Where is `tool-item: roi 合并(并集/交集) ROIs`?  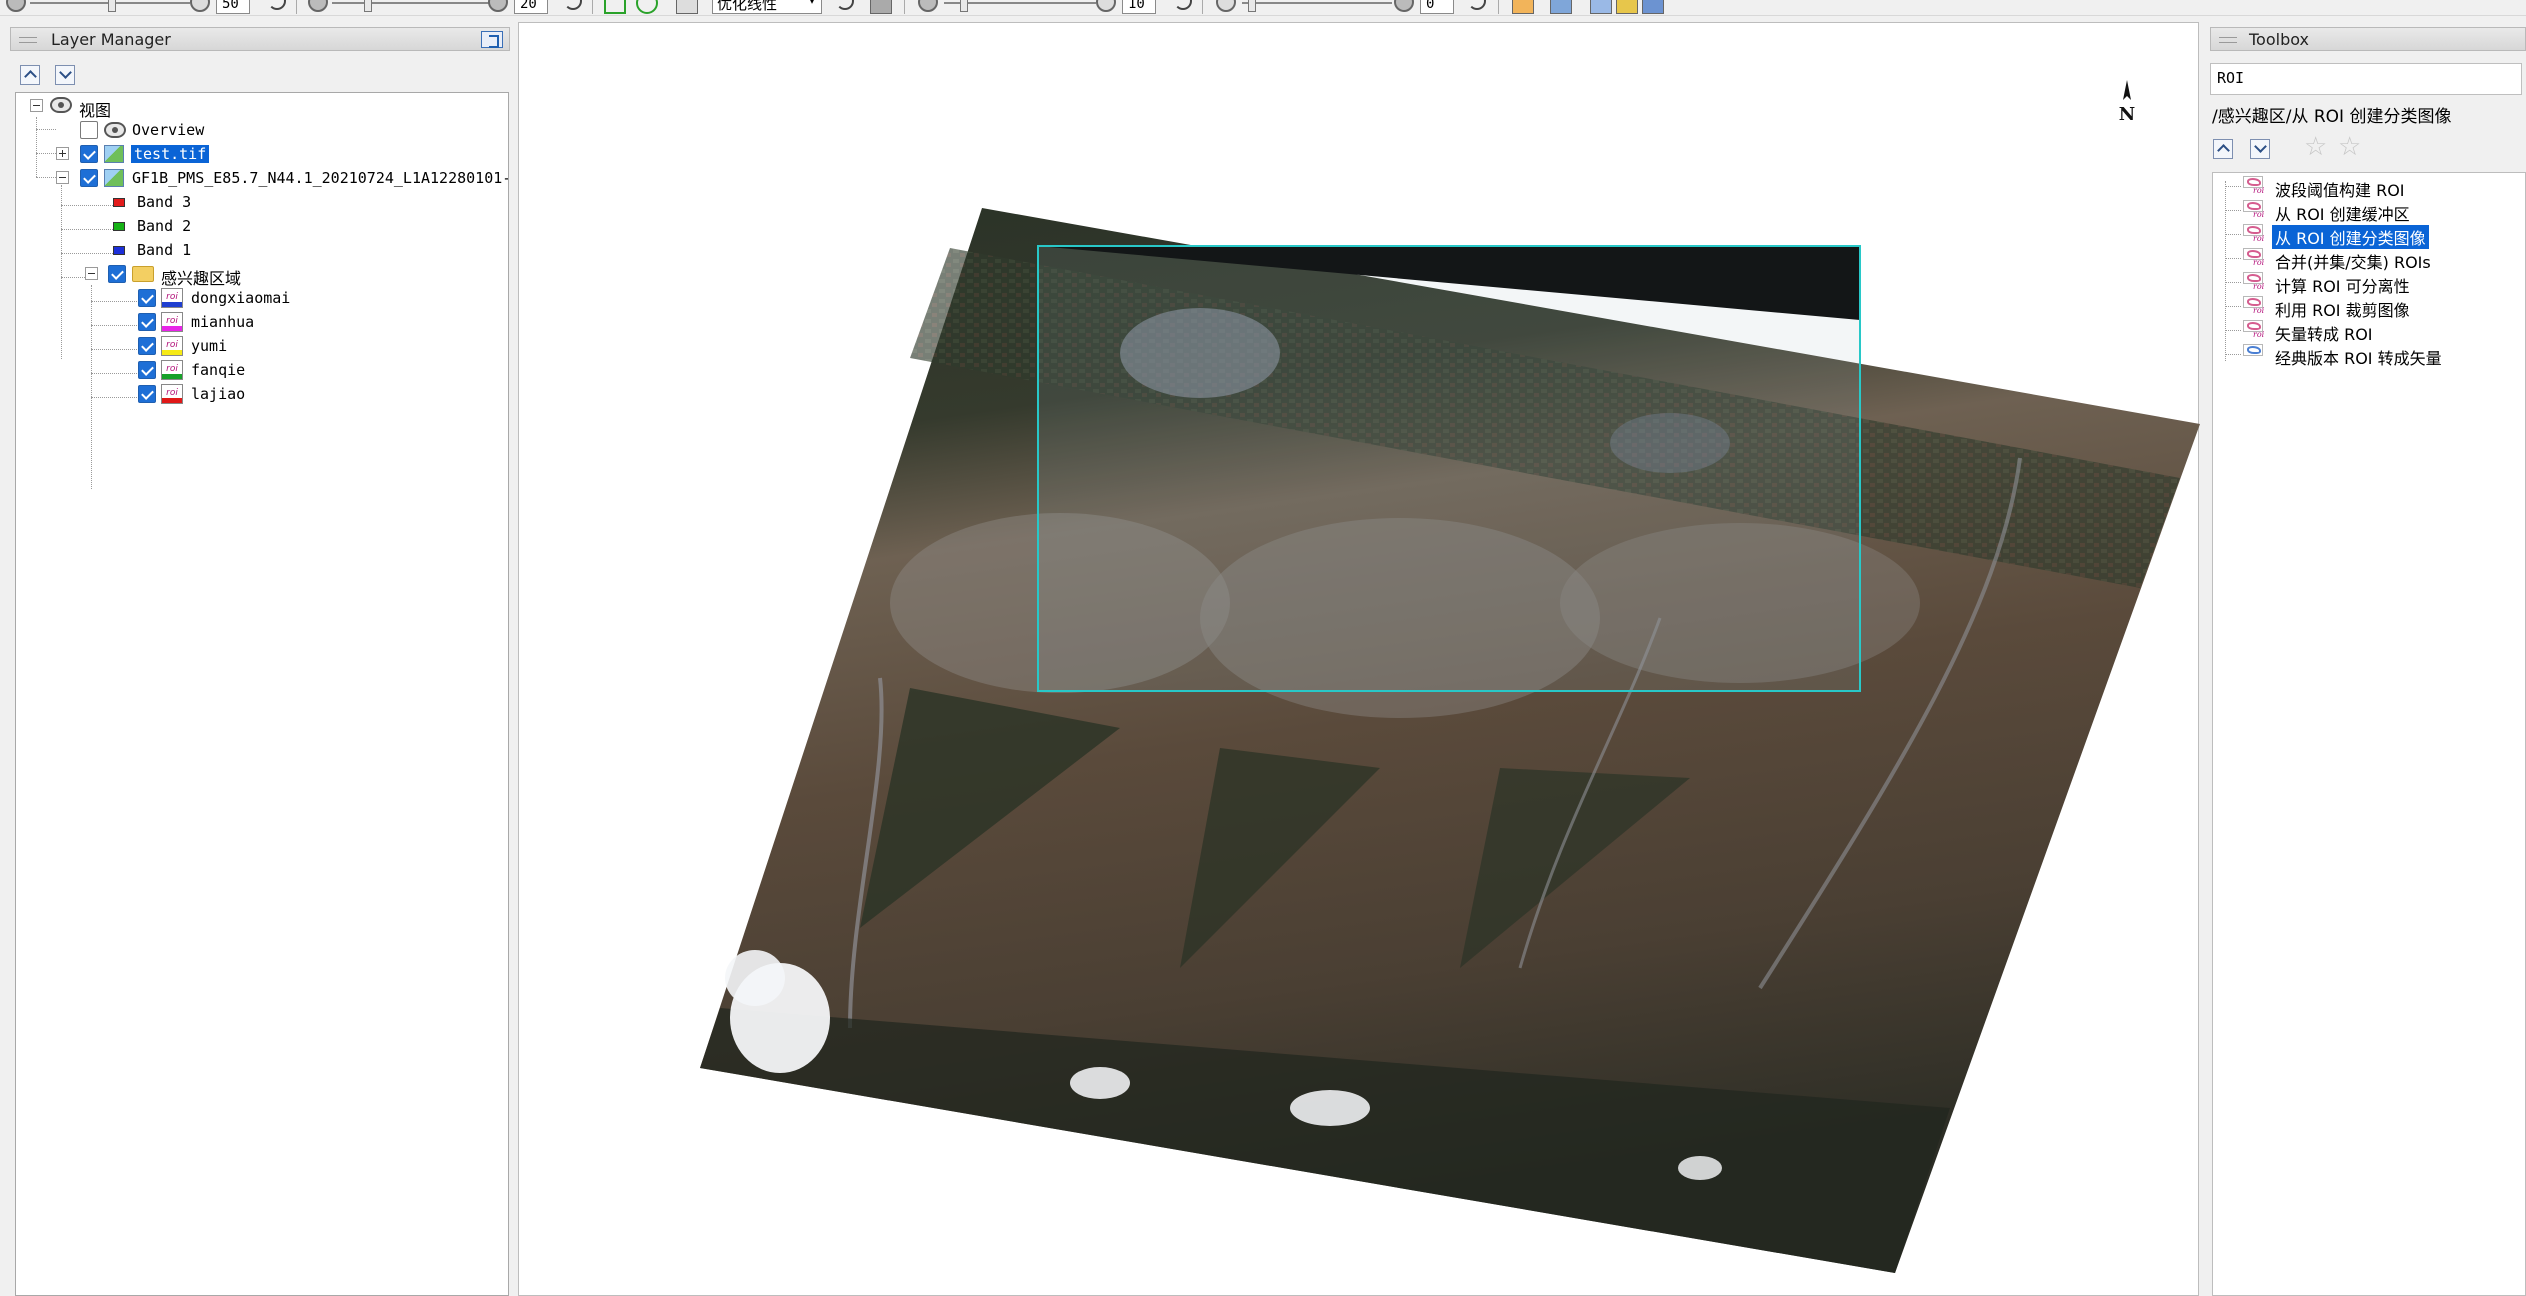
tool-item: roi 合并(并集/交集) ROIs is located at coordinates (2369, 259).